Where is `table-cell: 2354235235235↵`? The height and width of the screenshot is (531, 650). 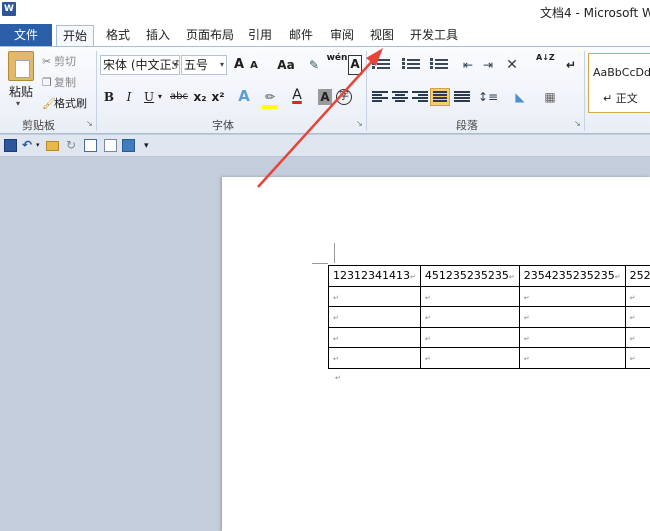
table-cell: 2354235235235↵ is located at coordinates (572, 276).